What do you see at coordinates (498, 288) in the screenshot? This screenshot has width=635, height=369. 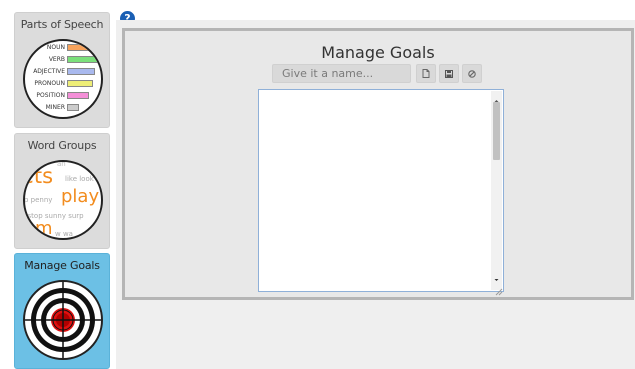 I see `resize-grip-icon` at bounding box center [498, 288].